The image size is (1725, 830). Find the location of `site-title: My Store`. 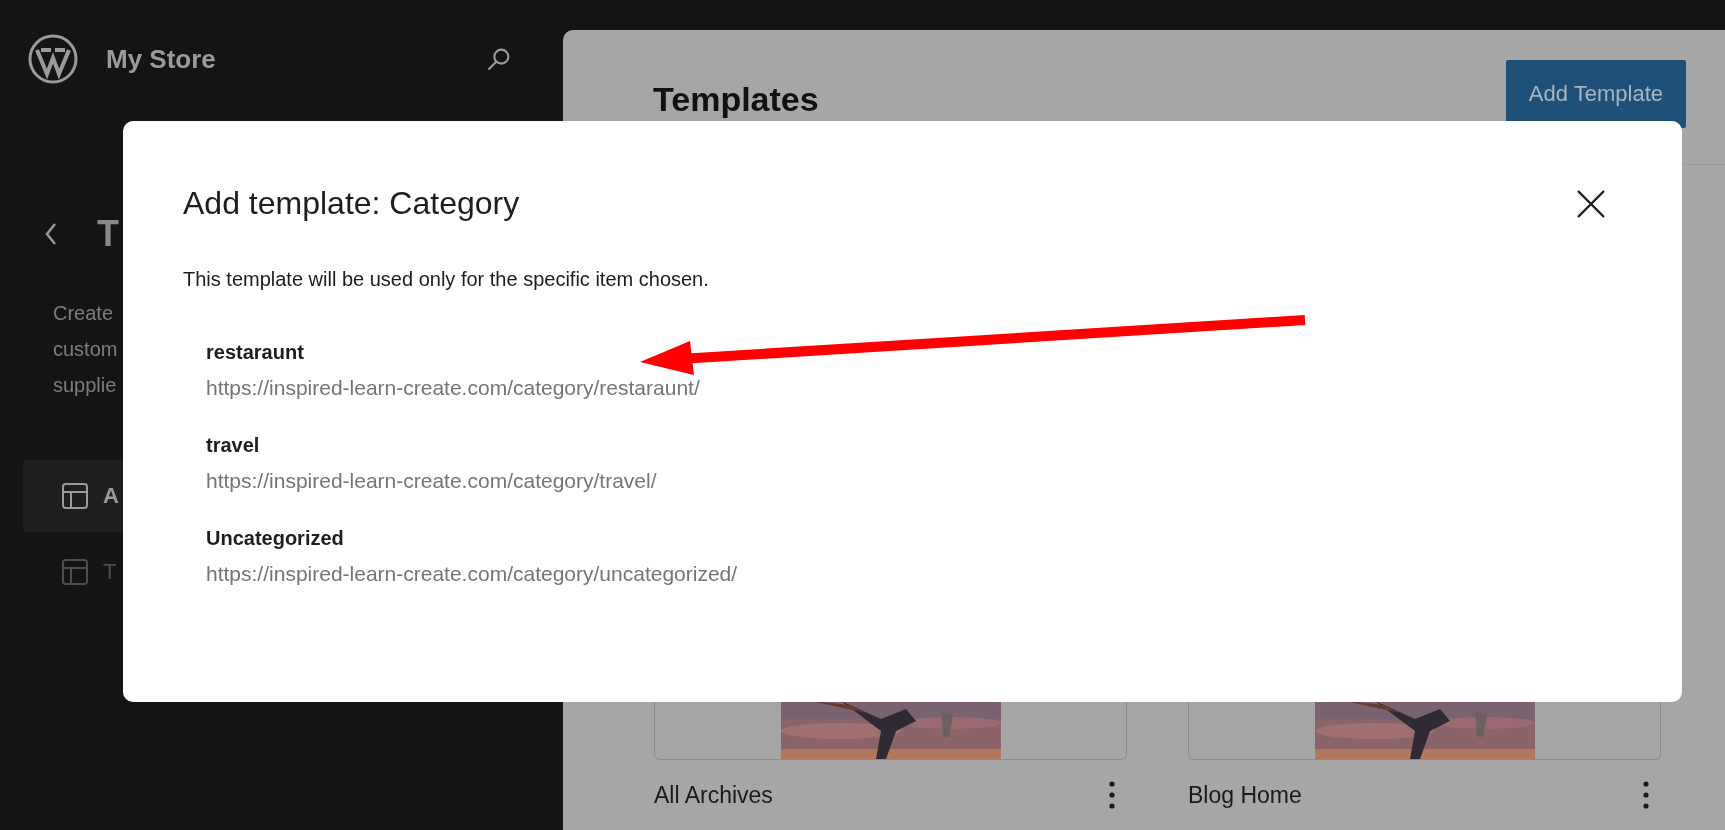

site-title: My Store is located at coordinates (161, 59).